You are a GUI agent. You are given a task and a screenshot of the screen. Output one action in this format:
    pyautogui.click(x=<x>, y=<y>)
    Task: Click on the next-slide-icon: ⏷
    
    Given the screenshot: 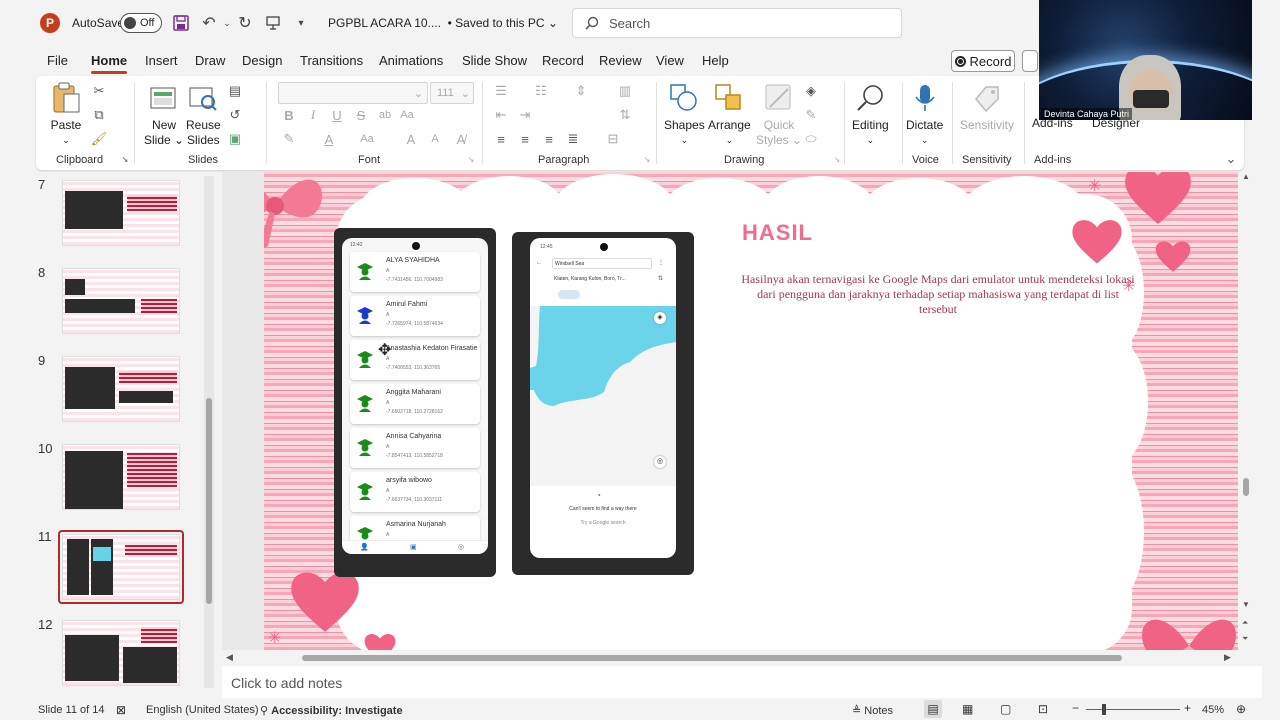 What is the action you would take?
    pyautogui.click(x=1245, y=639)
    